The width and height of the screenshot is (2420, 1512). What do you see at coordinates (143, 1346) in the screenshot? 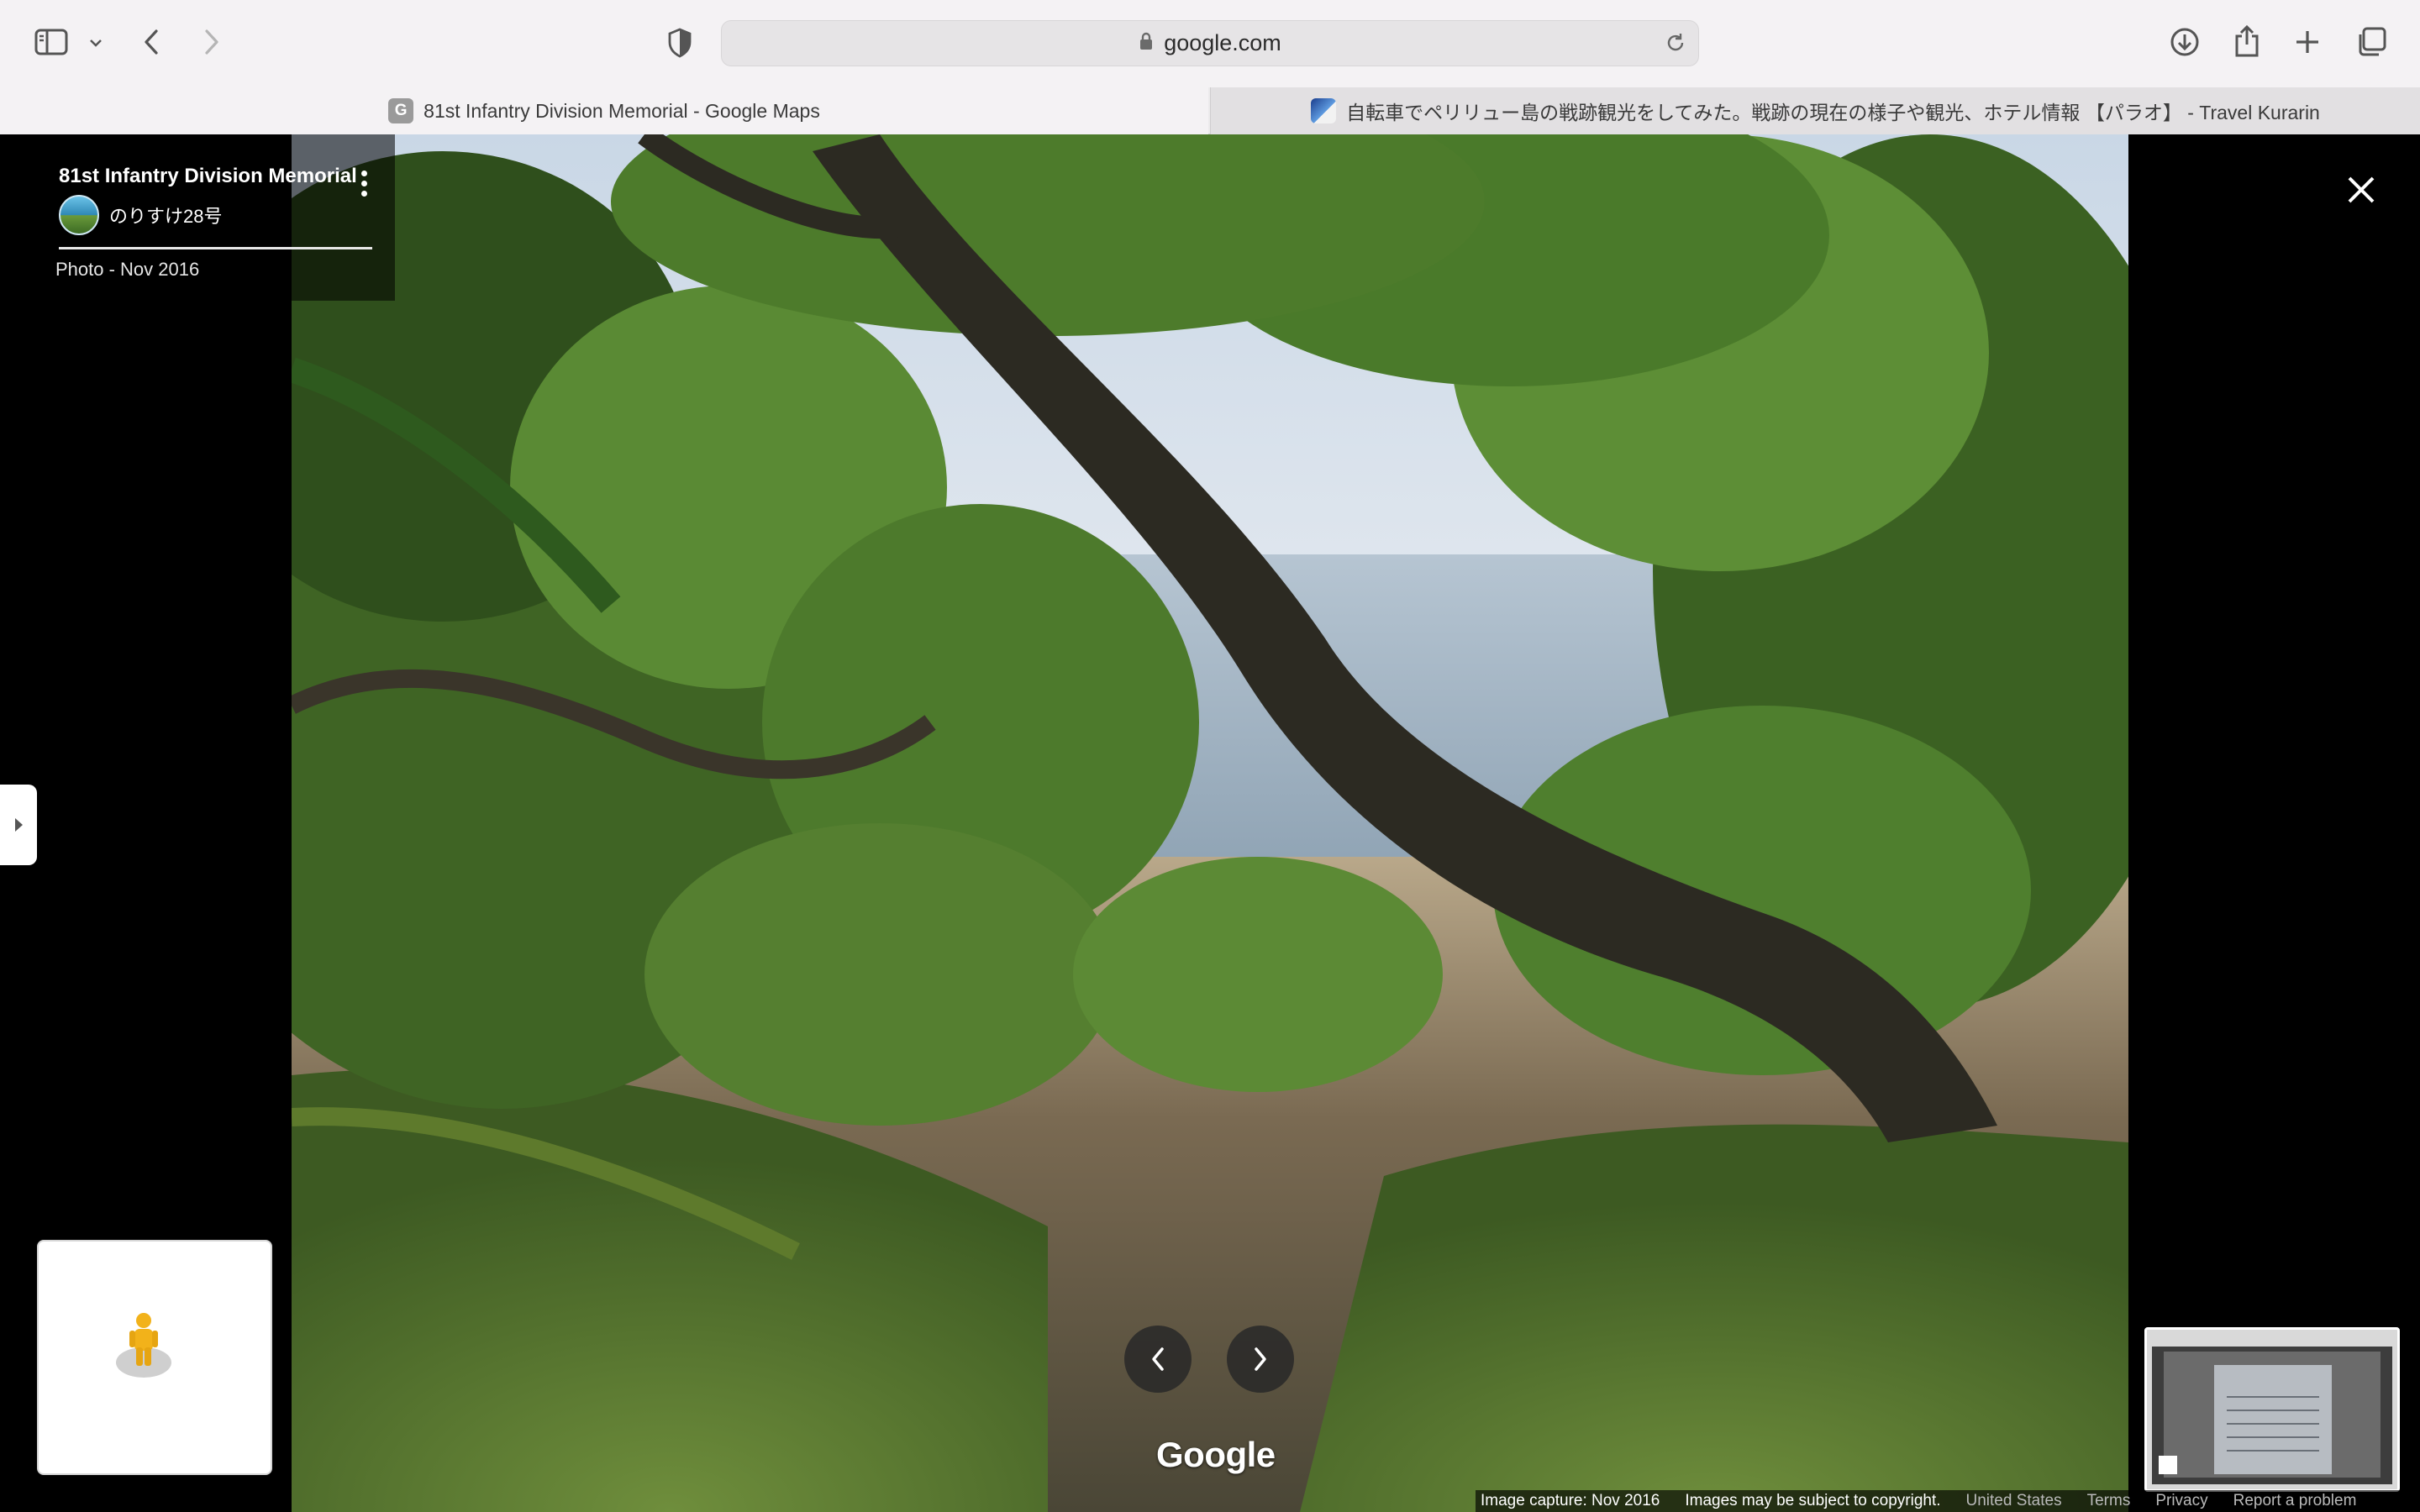
I see `pegman-icon` at bounding box center [143, 1346].